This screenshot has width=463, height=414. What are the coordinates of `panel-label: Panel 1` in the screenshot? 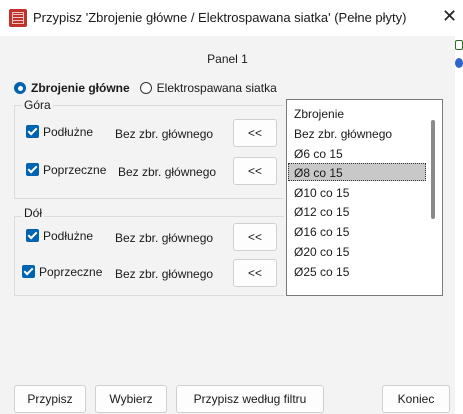 It's located at (227, 59).